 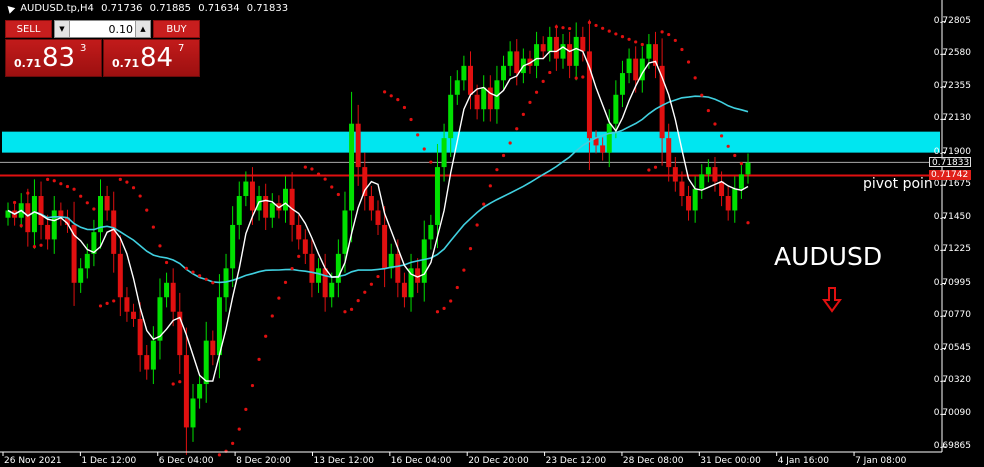 I want to click on lot-decrease-icon: ▼, so click(x=62, y=29).